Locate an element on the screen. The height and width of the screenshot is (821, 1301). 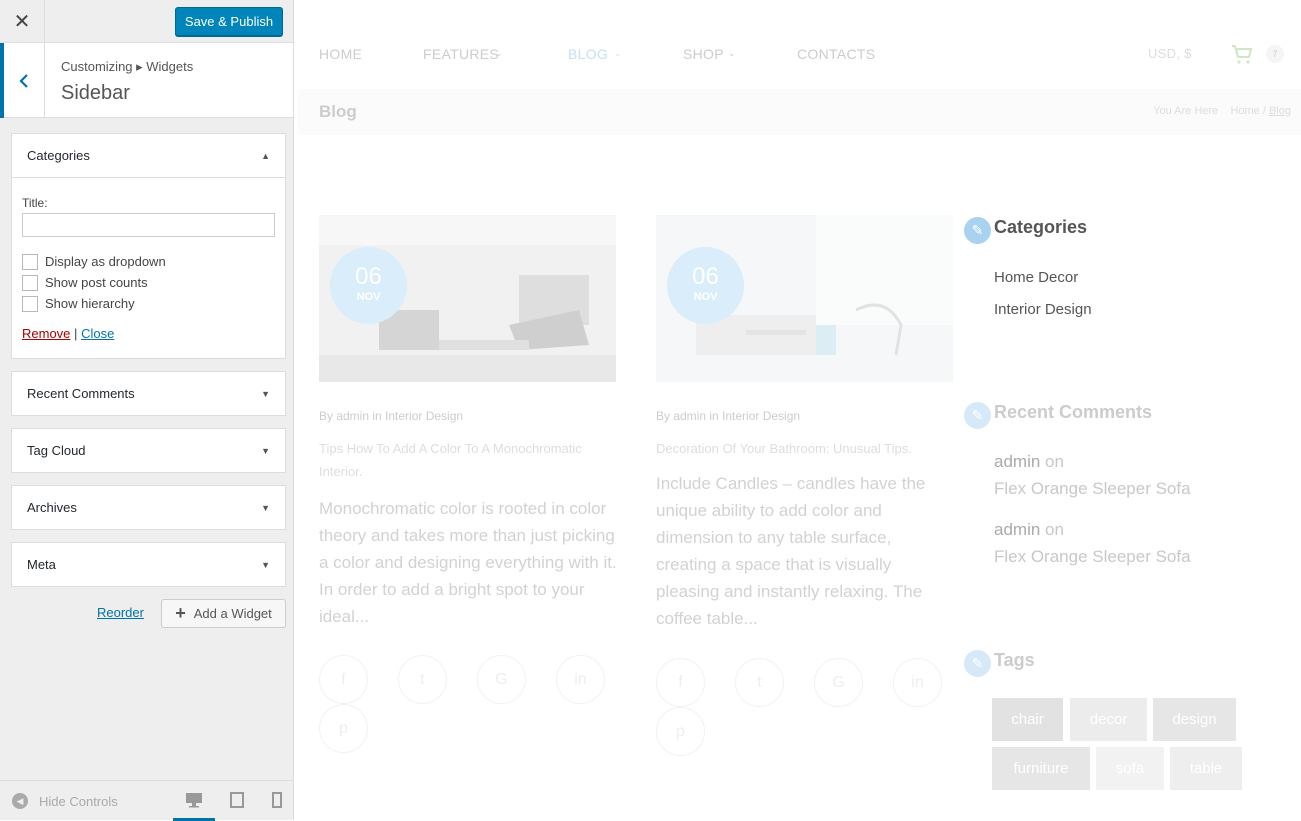
checkbox-row: Show post counts is located at coordinates (148, 282).